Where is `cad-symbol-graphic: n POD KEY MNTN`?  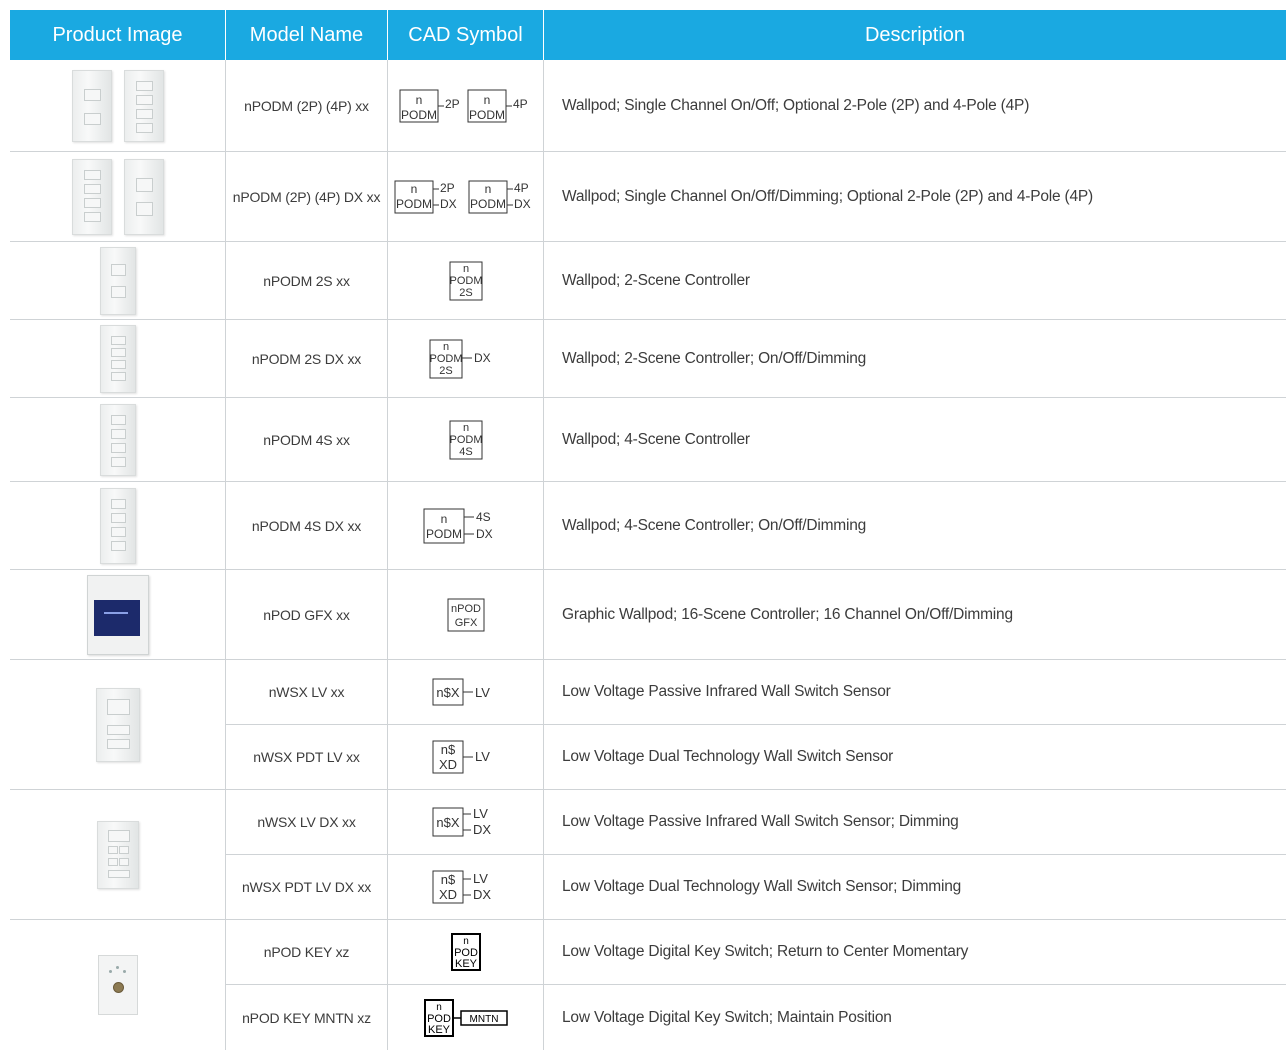 cad-symbol-graphic: n POD KEY MNTN is located at coordinates (465, 1017).